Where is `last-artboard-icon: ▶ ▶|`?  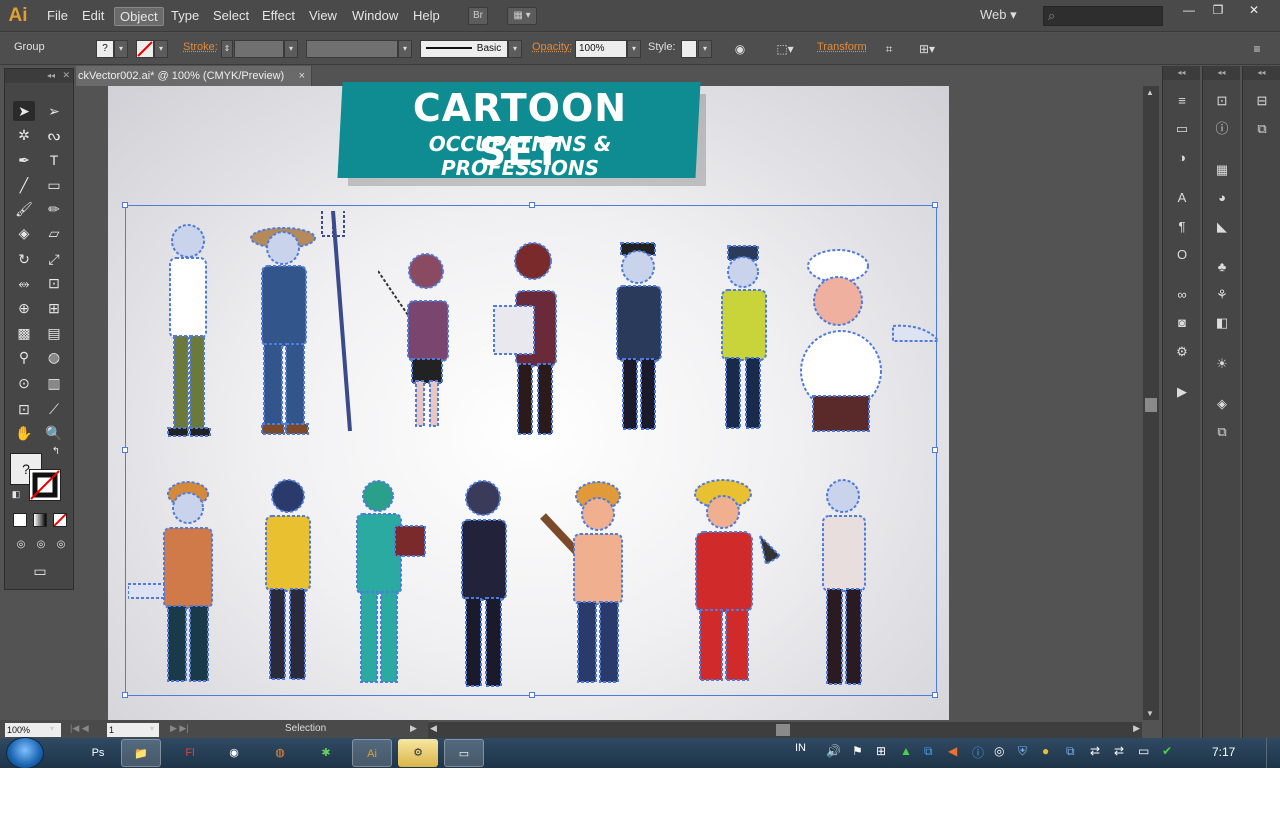
last-artboard-icon: ▶ ▶| is located at coordinates (179, 728).